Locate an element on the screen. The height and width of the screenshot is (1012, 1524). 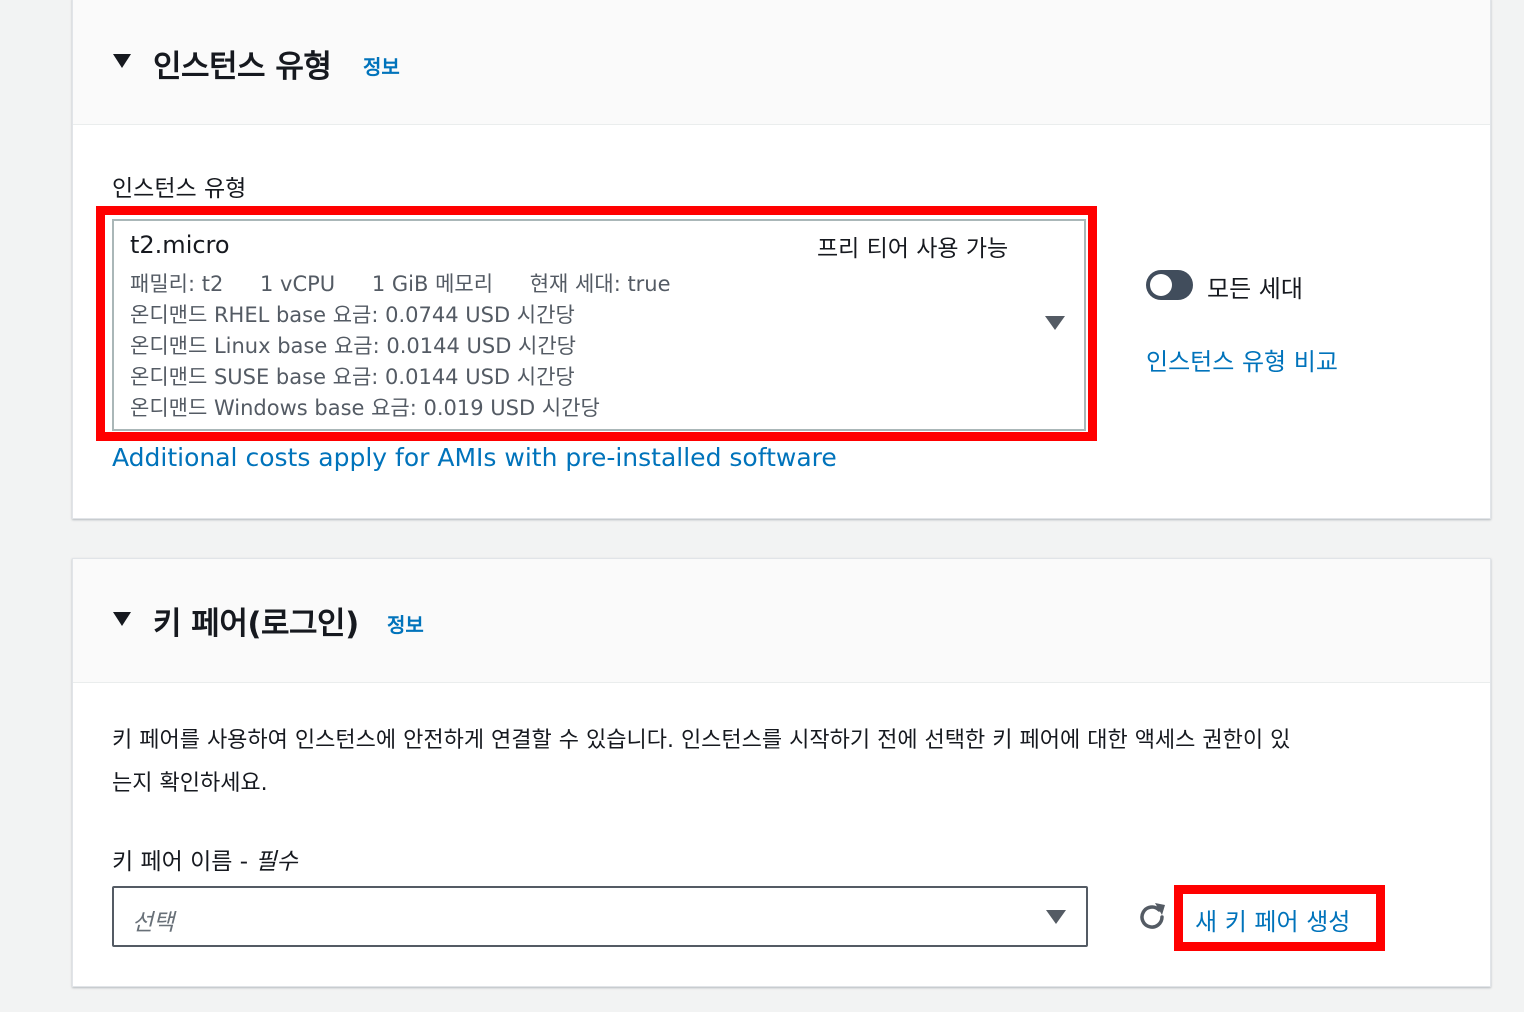
toggle-knob is located at coordinates (1161, 285).